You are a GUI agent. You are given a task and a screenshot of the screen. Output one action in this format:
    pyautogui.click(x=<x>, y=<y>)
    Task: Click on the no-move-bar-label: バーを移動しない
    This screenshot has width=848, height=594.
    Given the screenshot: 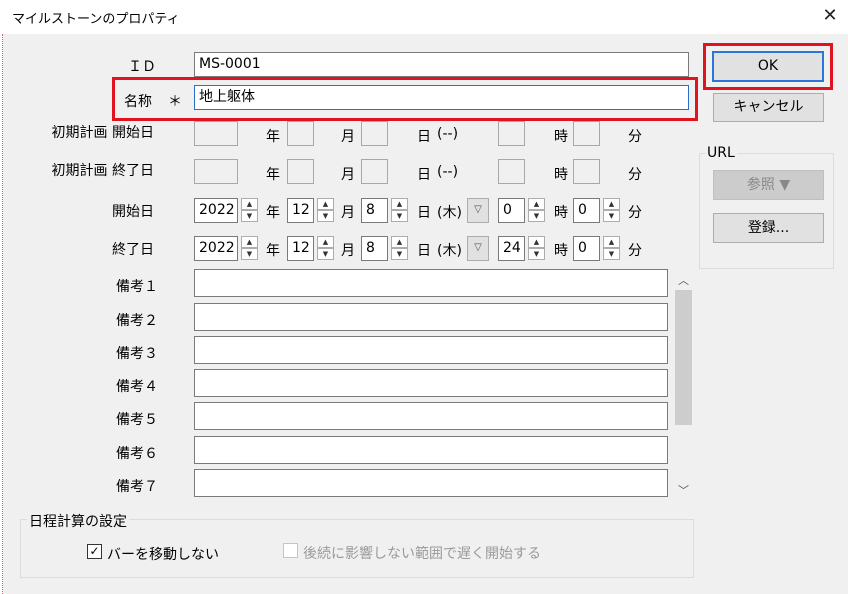 What is the action you would take?
    pyautogui.click(x=163, y=555)
    